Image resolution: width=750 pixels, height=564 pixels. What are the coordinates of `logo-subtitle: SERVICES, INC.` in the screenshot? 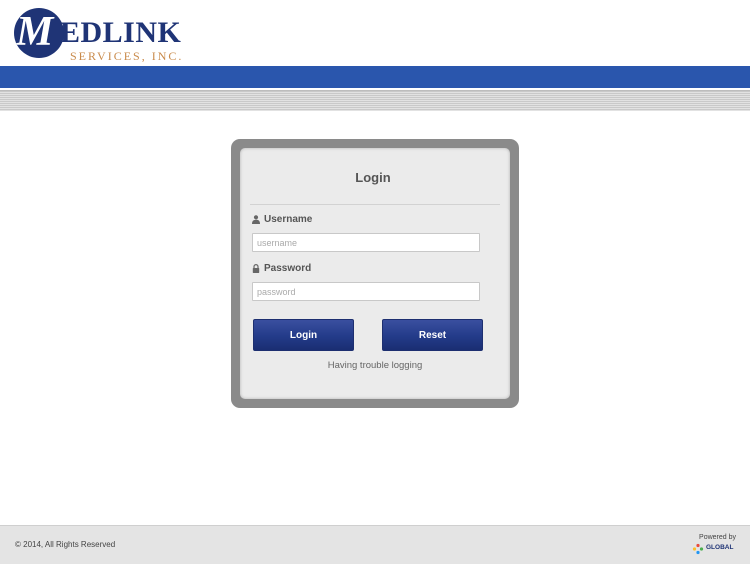 It's located at (127, 56).